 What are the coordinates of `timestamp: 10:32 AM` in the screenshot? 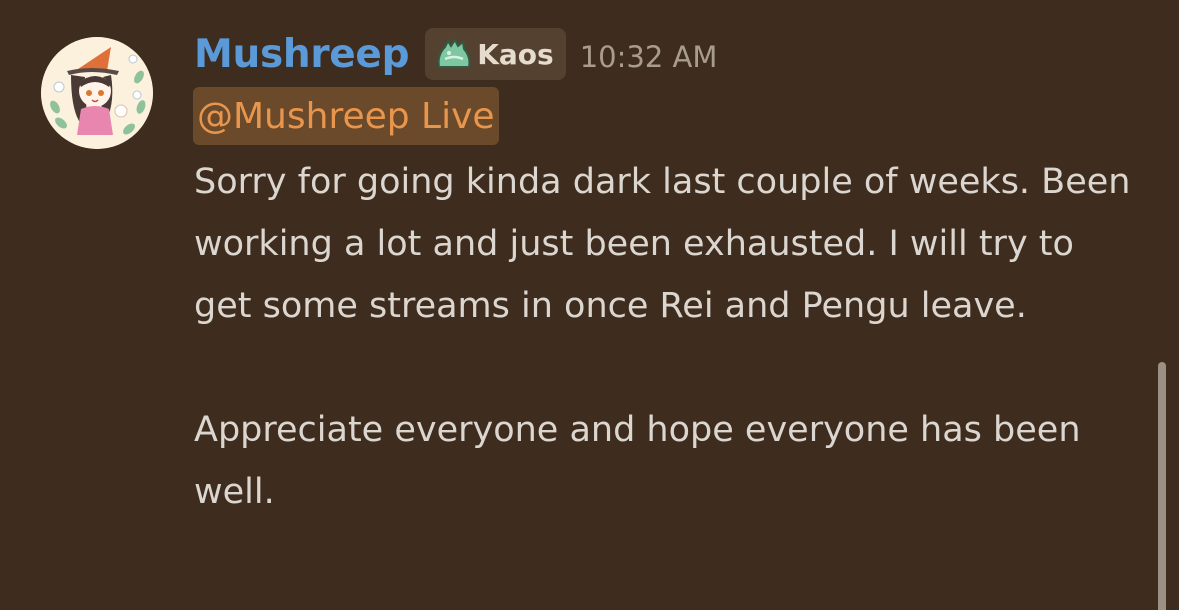 It's located at (648, 57).